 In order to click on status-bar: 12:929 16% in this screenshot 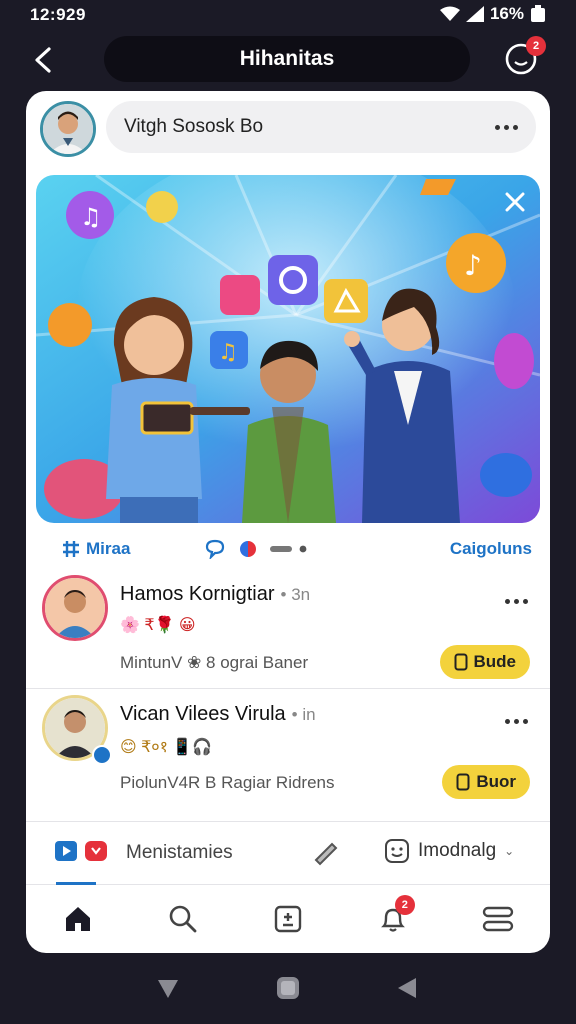, I will do `click(288, 15)`.